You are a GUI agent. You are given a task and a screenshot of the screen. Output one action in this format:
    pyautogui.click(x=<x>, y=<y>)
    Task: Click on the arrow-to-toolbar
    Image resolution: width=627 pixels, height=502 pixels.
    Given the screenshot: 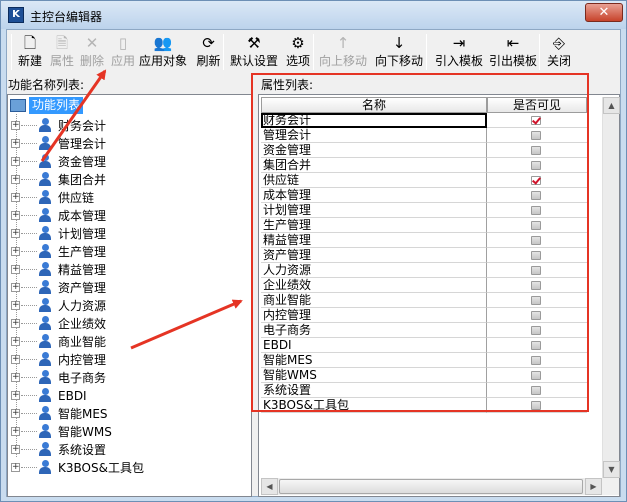 What is the action you would take?
    pyautogui.click(x=73, y=115)
    